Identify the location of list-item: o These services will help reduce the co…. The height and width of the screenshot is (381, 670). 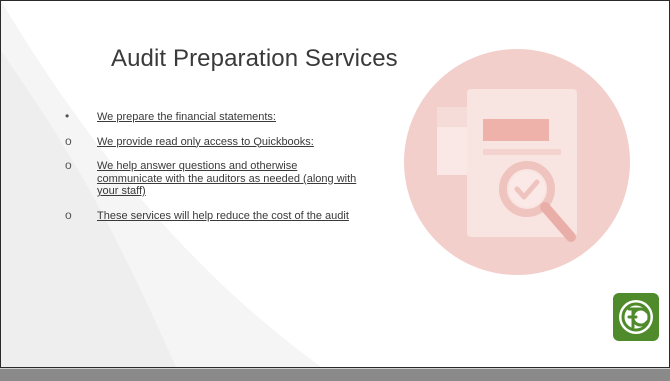
(213, 215).